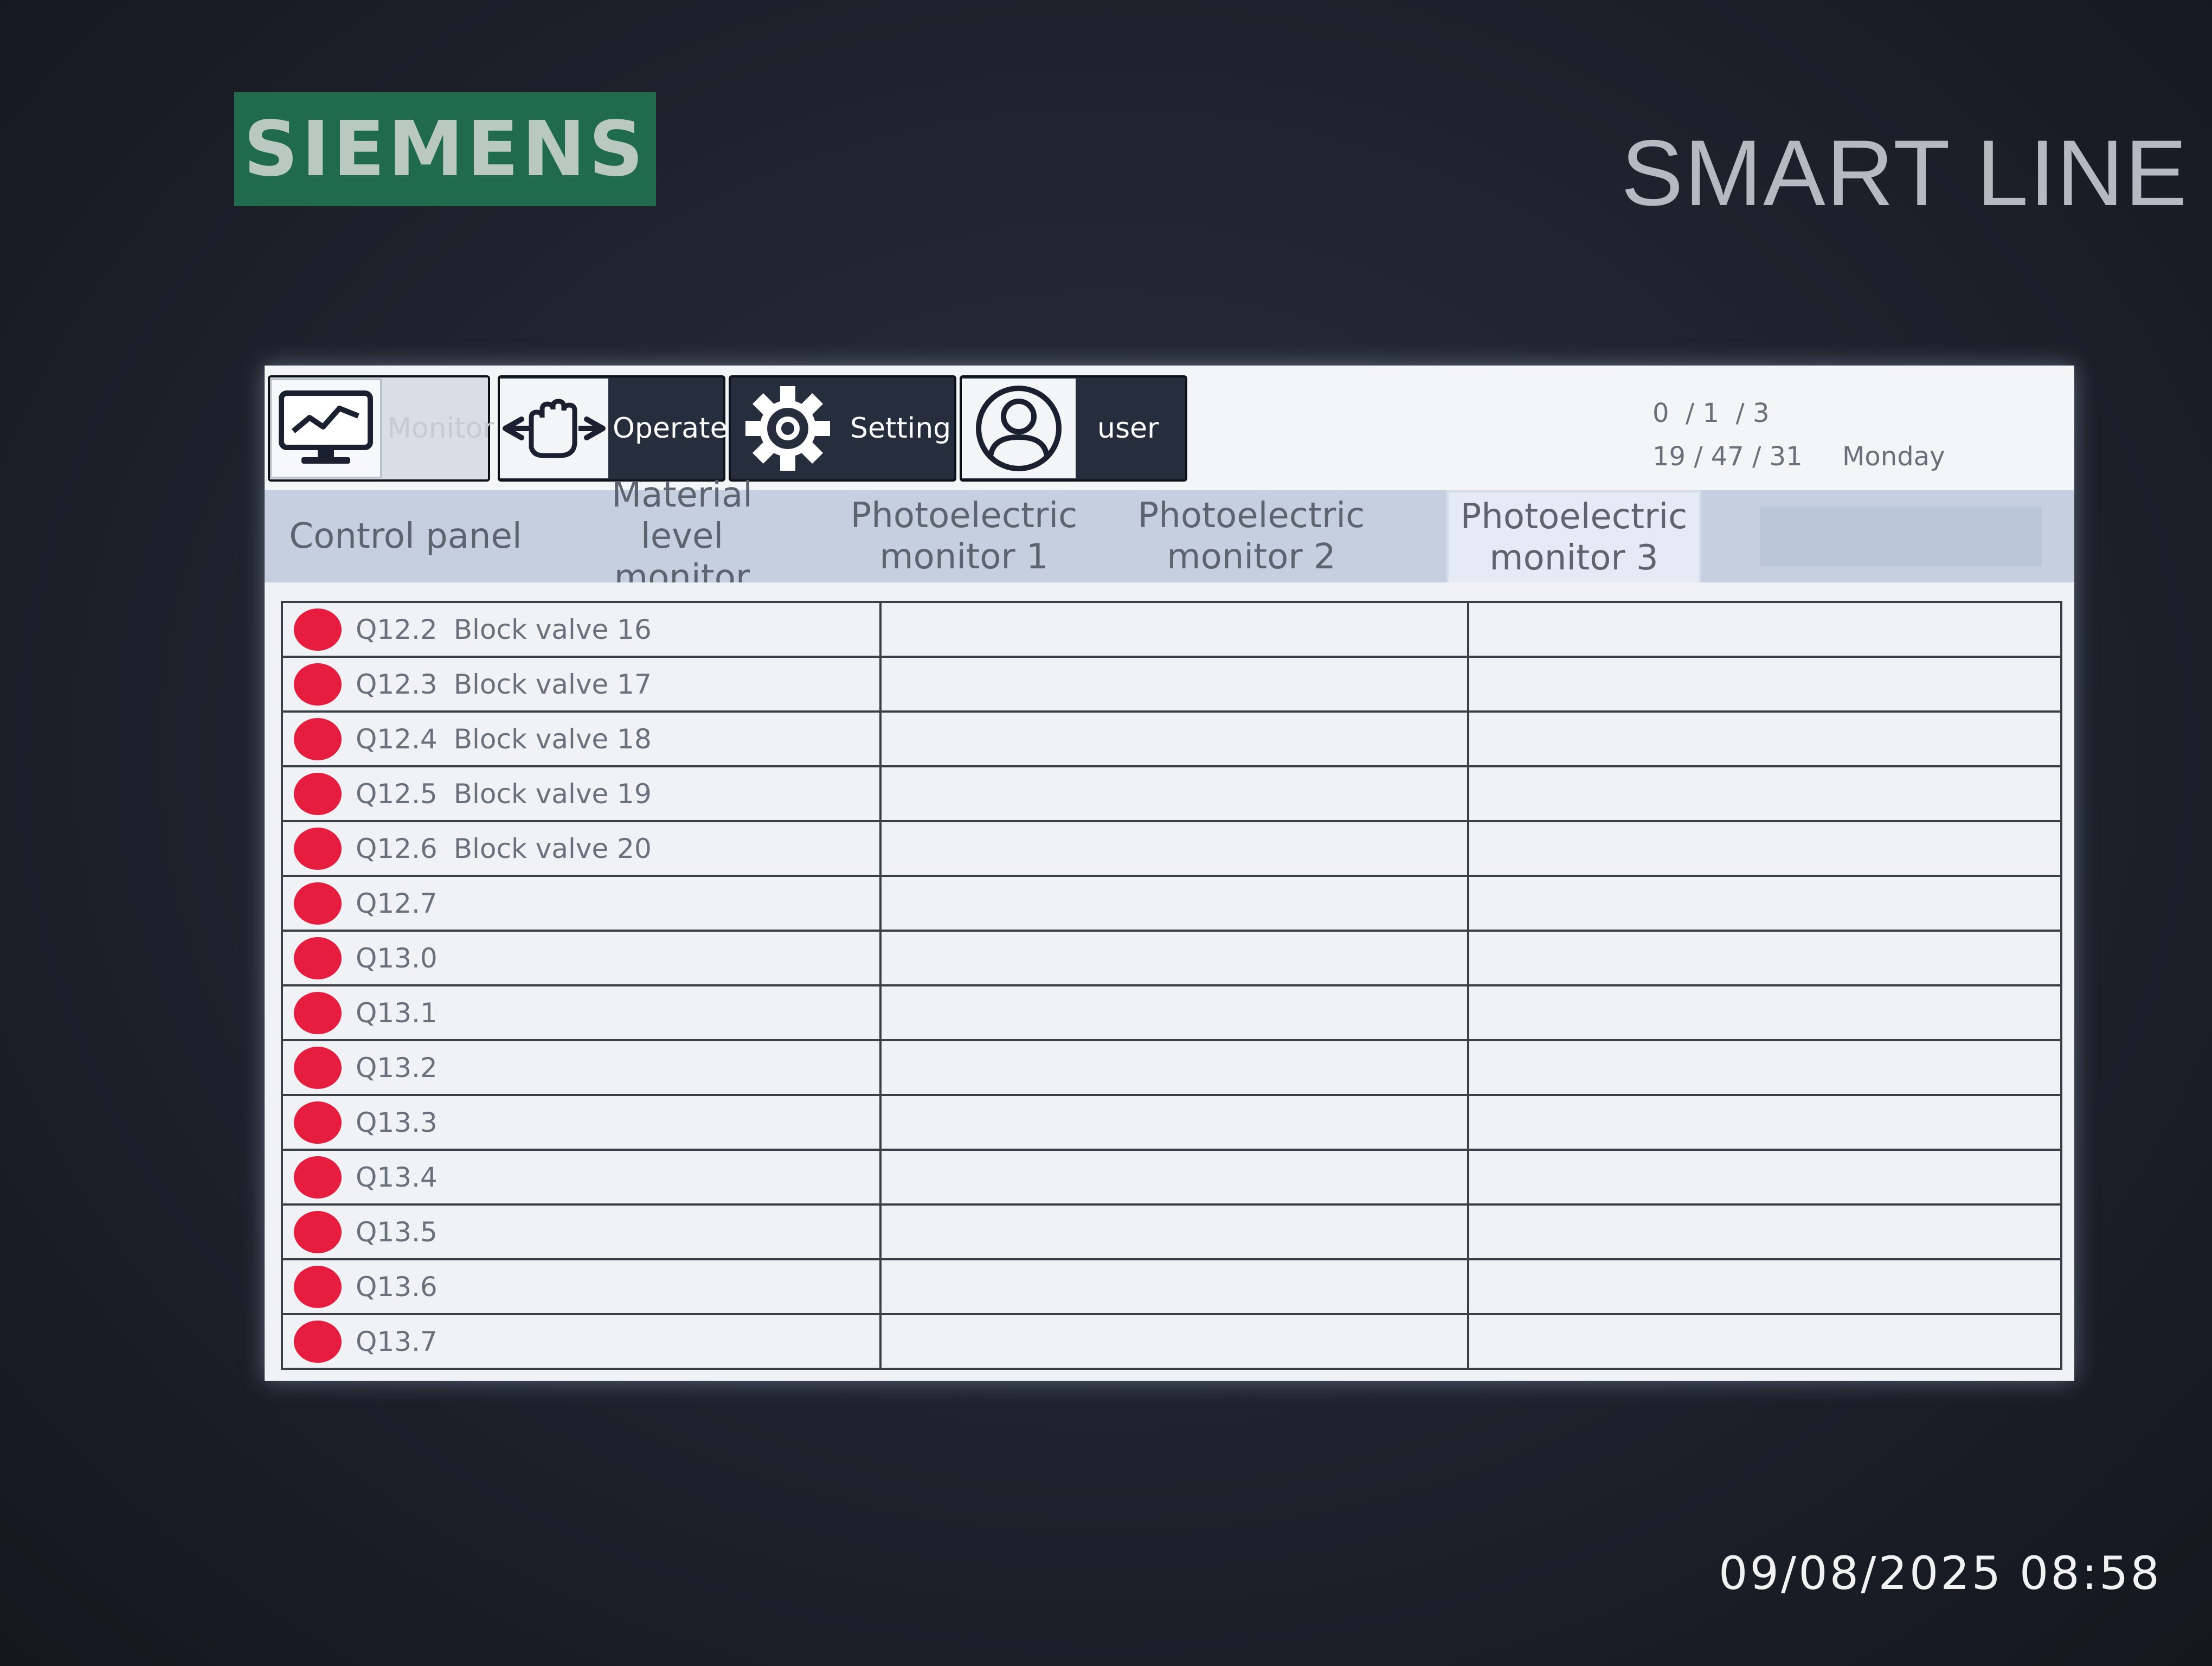 This screenshot has width=2212, height=1666. I want to click on tab-photoelectric-monitor-1: Photoelectric monitor 1, so click(964, 536).